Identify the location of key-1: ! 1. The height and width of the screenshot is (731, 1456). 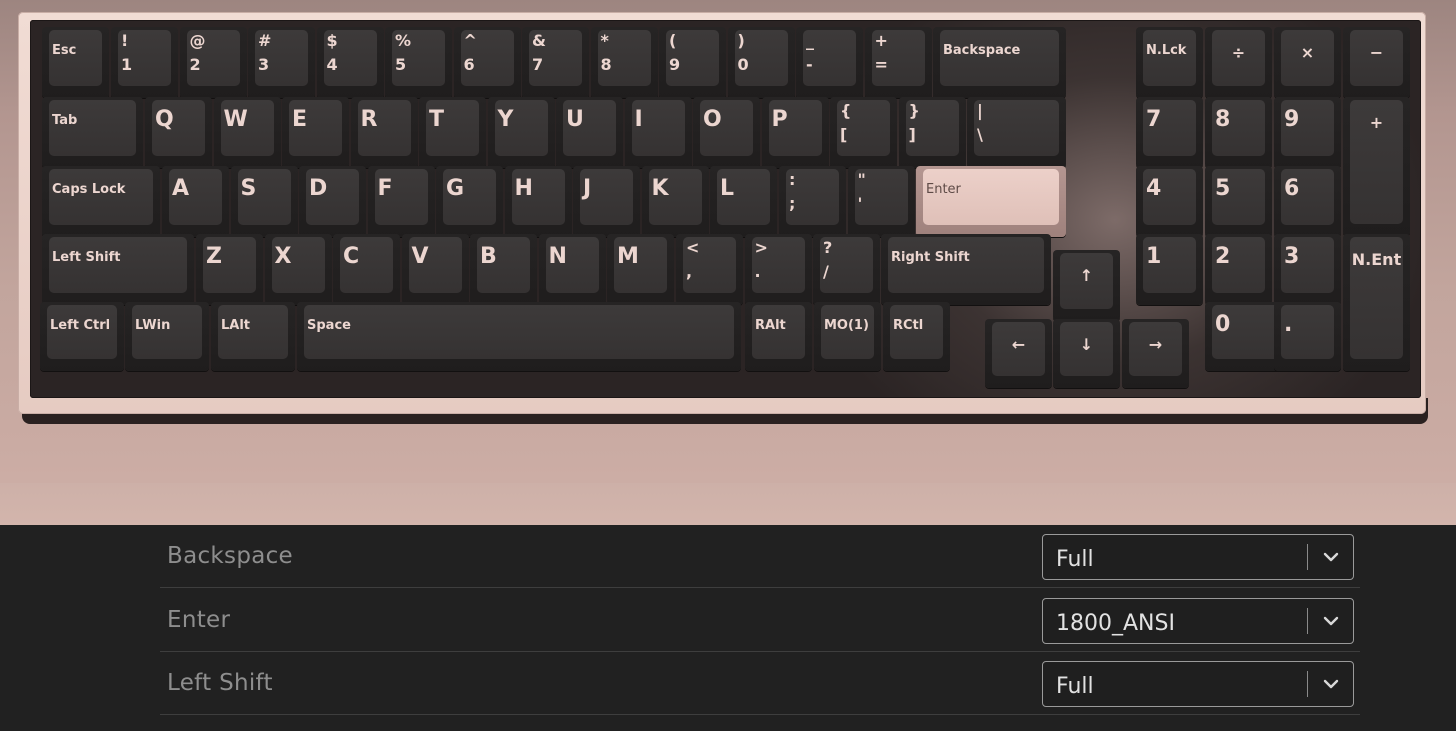
(144, 62).